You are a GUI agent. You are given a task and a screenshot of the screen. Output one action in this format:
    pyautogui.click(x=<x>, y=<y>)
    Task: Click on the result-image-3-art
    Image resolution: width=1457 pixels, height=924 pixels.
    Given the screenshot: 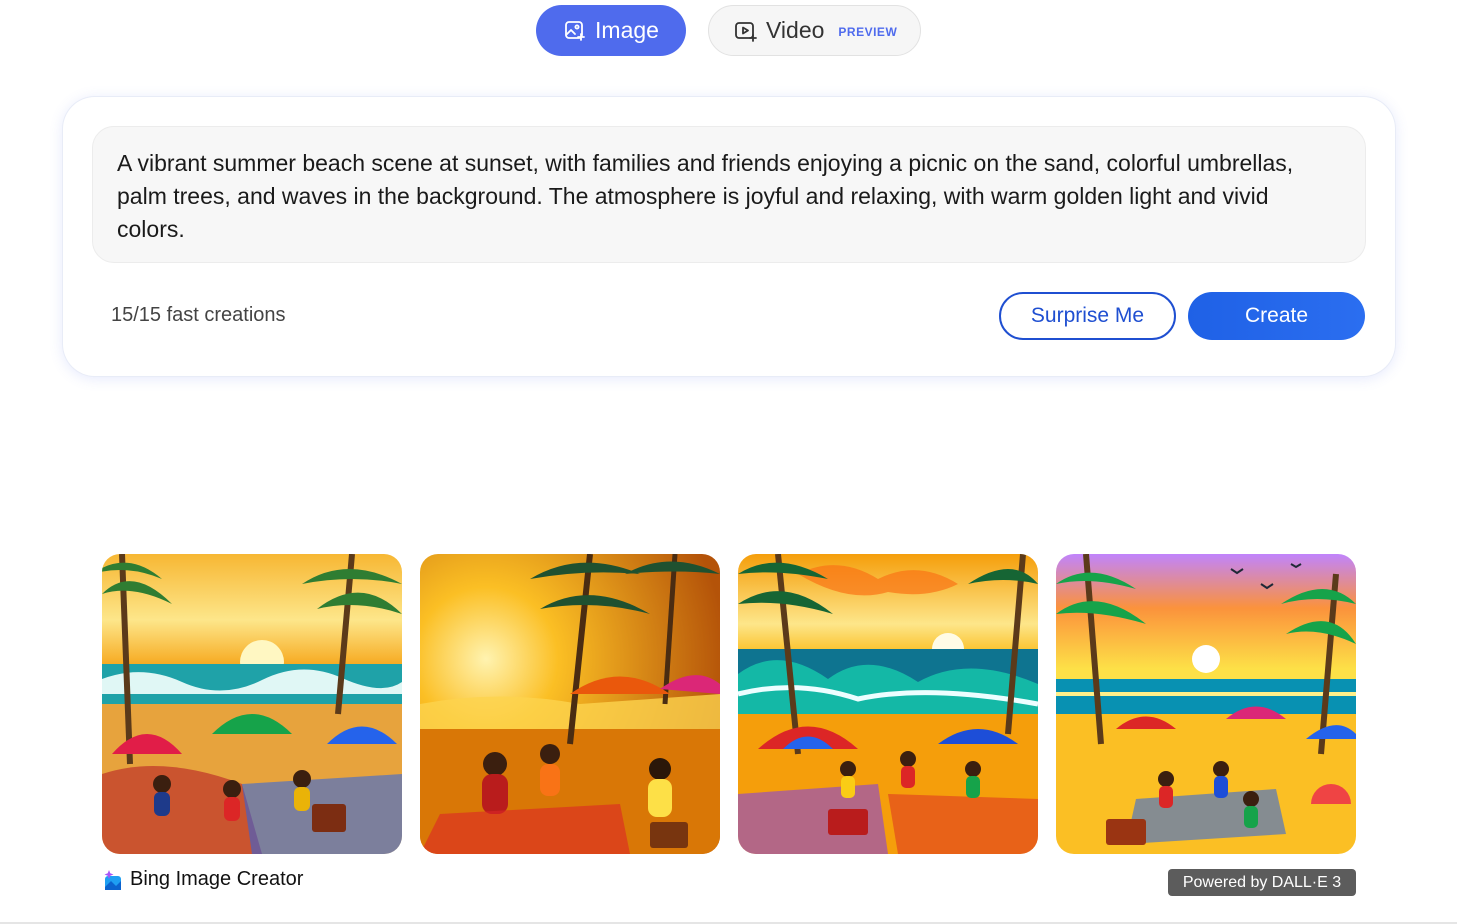 What is the action you would take?
    pyautogui.click(x=888, y=704)
    